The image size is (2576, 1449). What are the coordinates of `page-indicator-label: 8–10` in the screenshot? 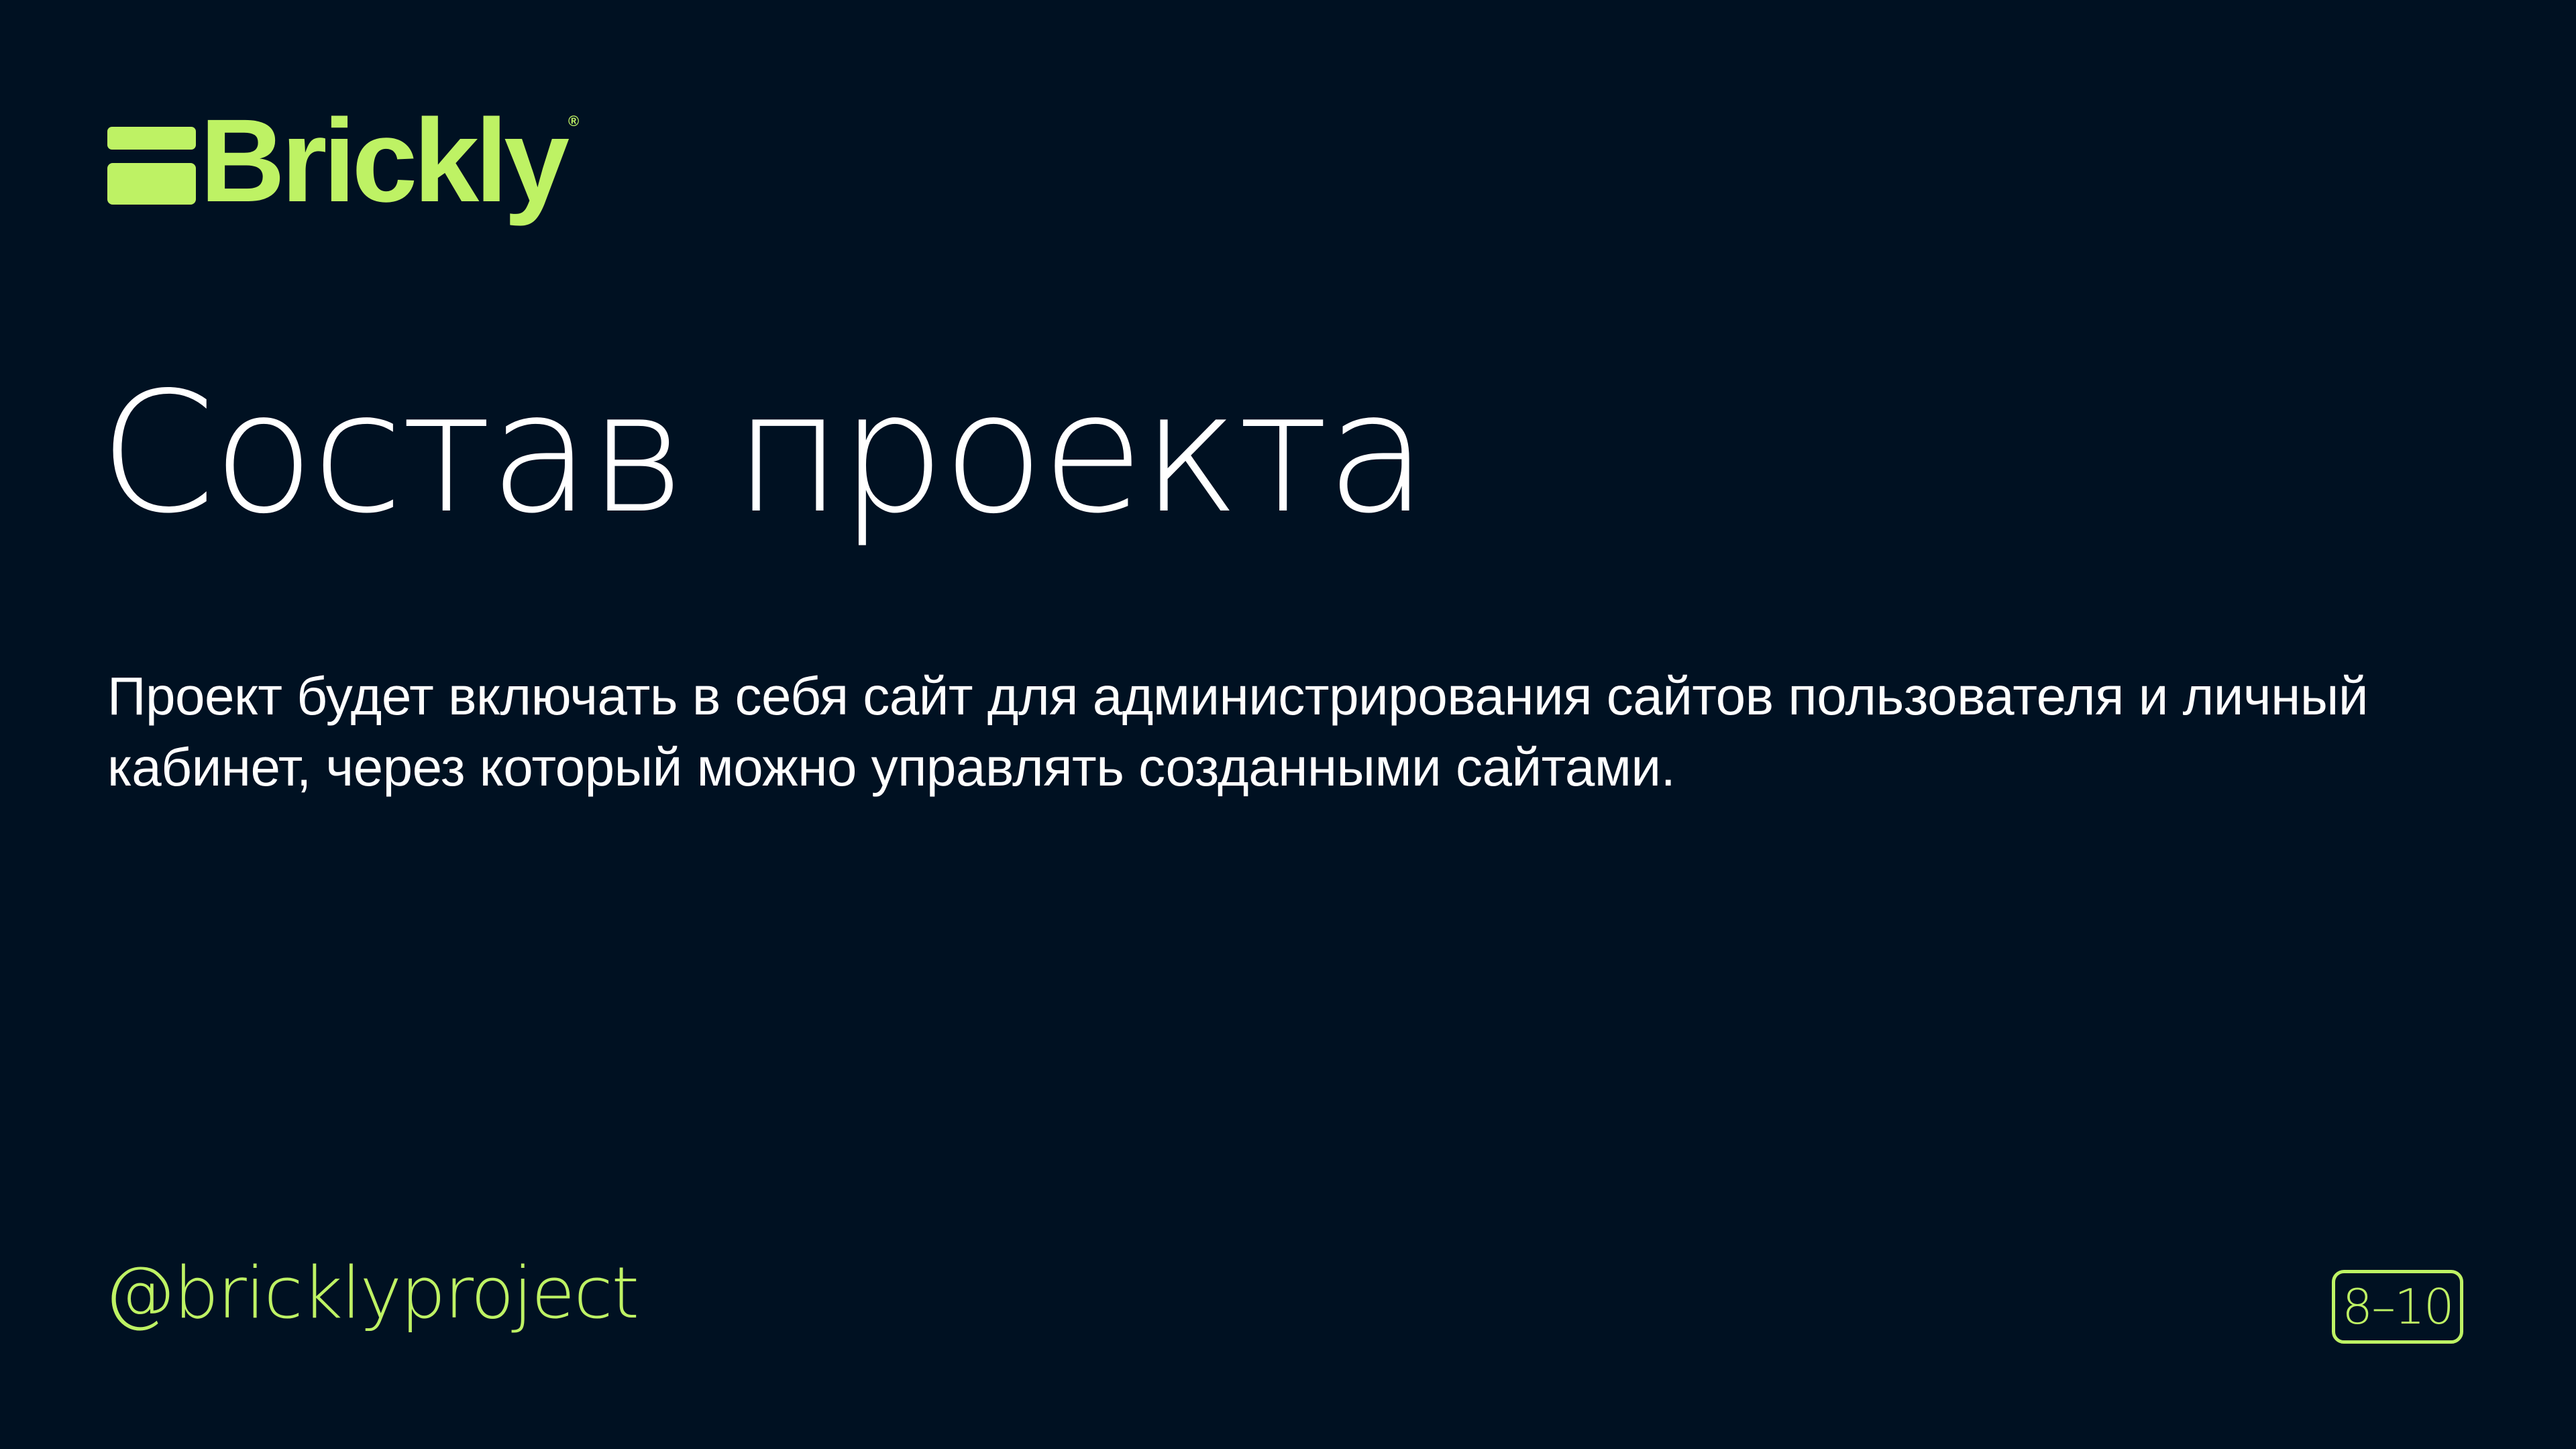 It's located at (2398, 1307).